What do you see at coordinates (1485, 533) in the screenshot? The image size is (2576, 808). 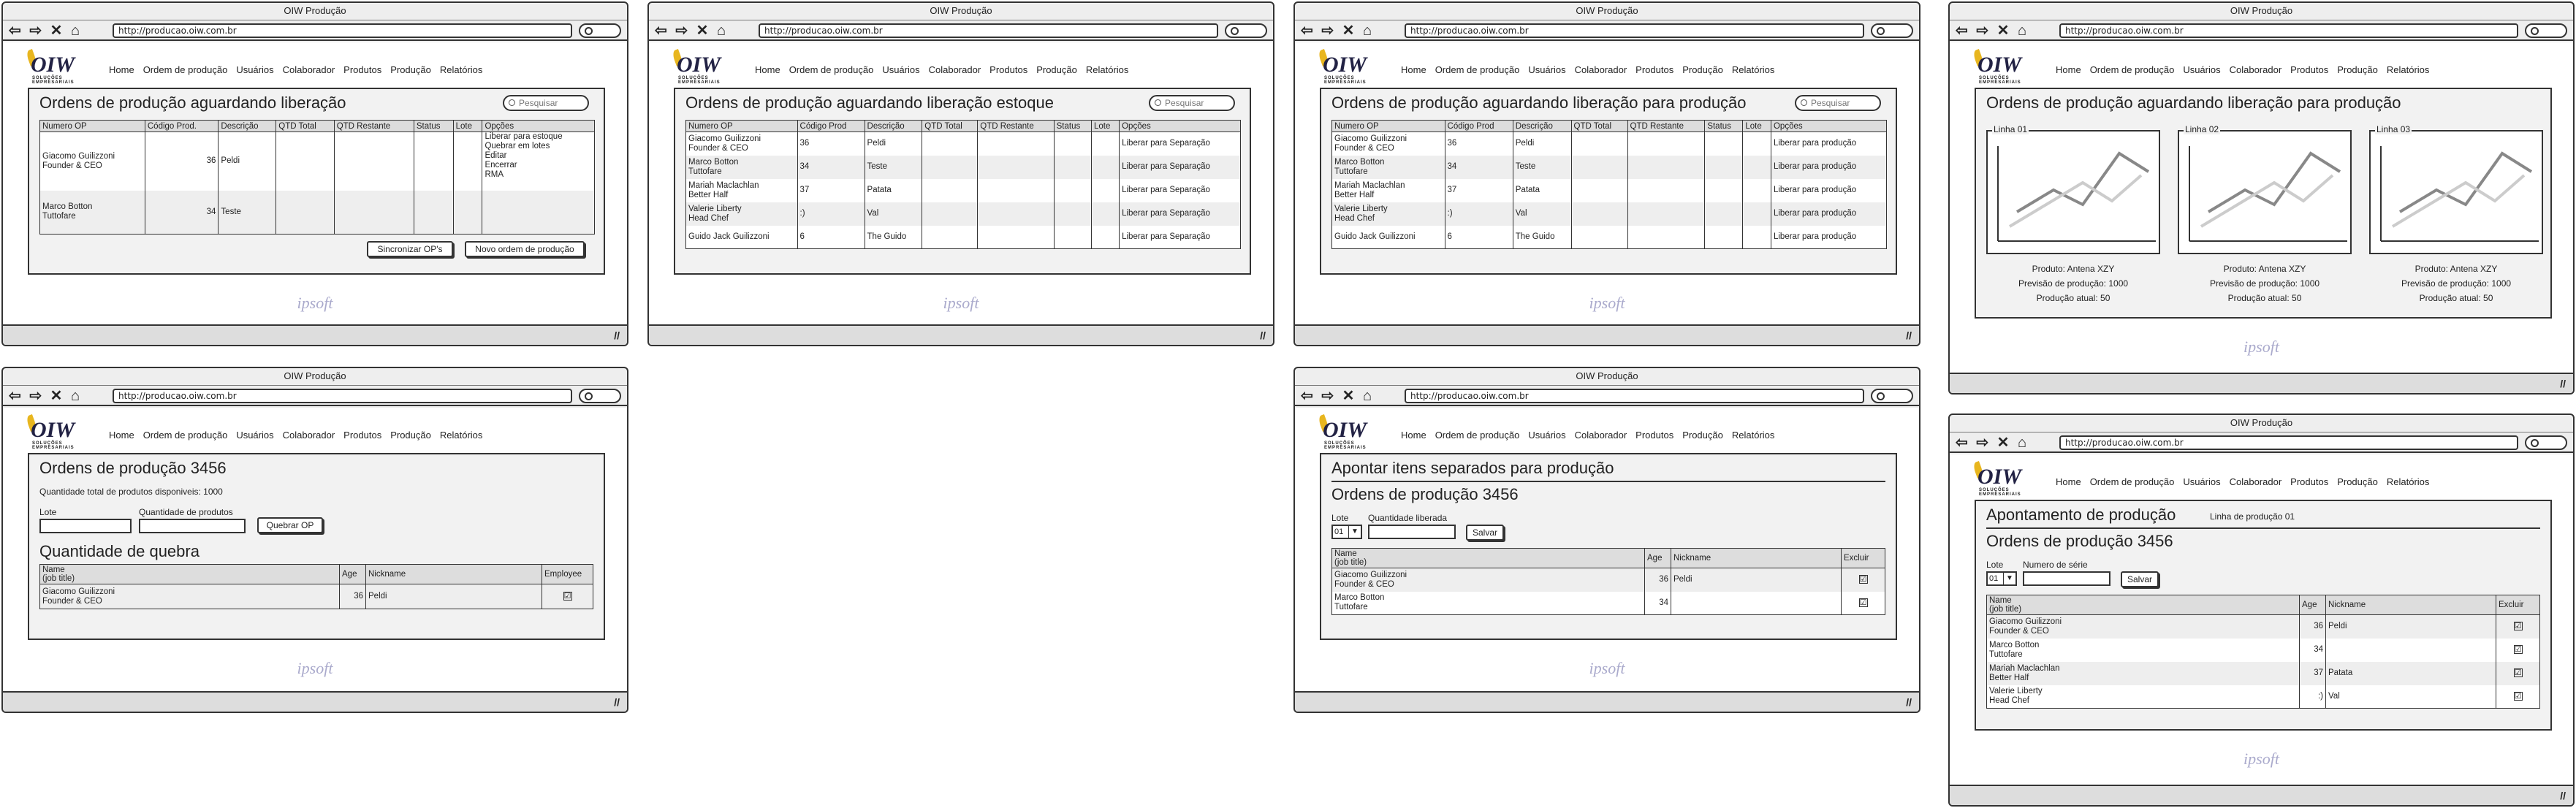 I see `salvar-button: Salvar` at bounding box center [1485, 533].